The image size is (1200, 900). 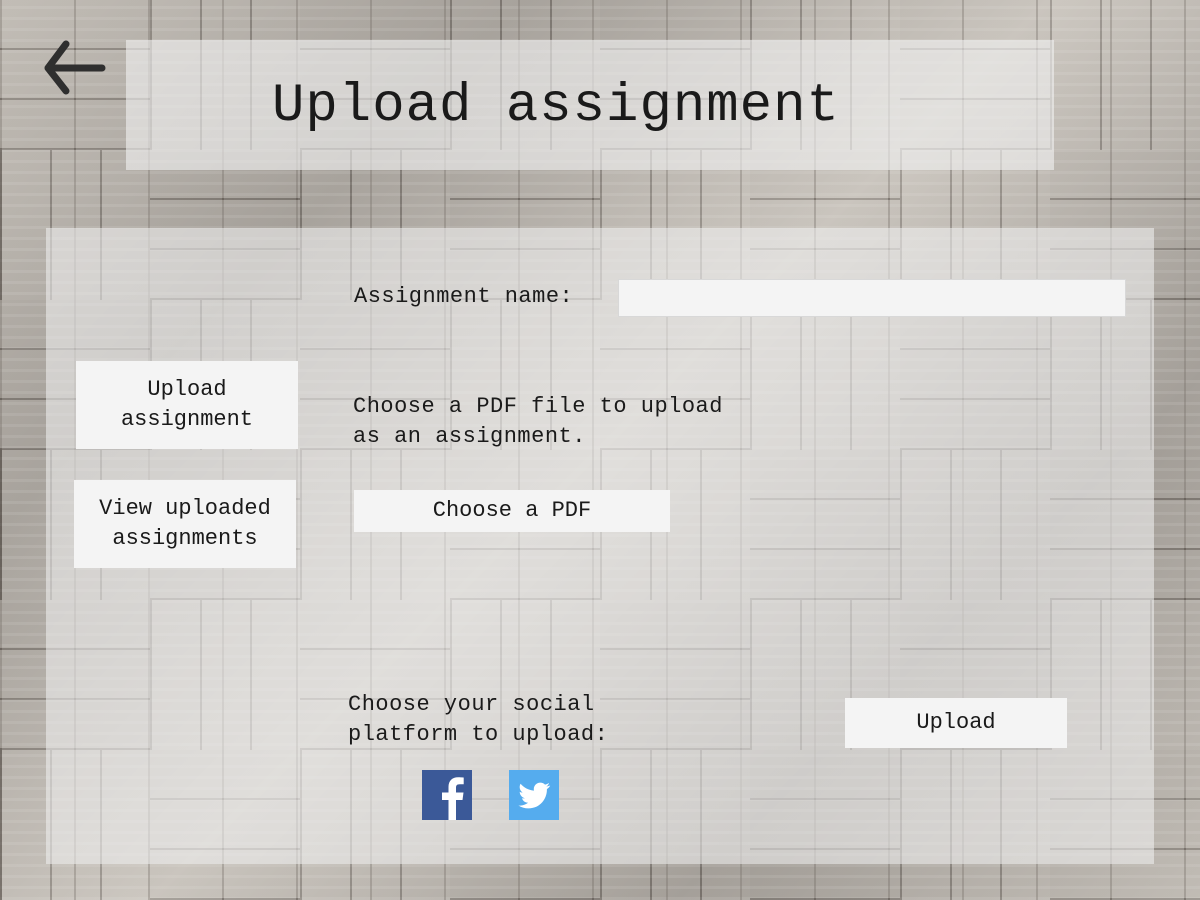 What do you see at coordinates (872, 298) in the screenshot?
I see `assignment-name-input` at bounding box center [872, 298].